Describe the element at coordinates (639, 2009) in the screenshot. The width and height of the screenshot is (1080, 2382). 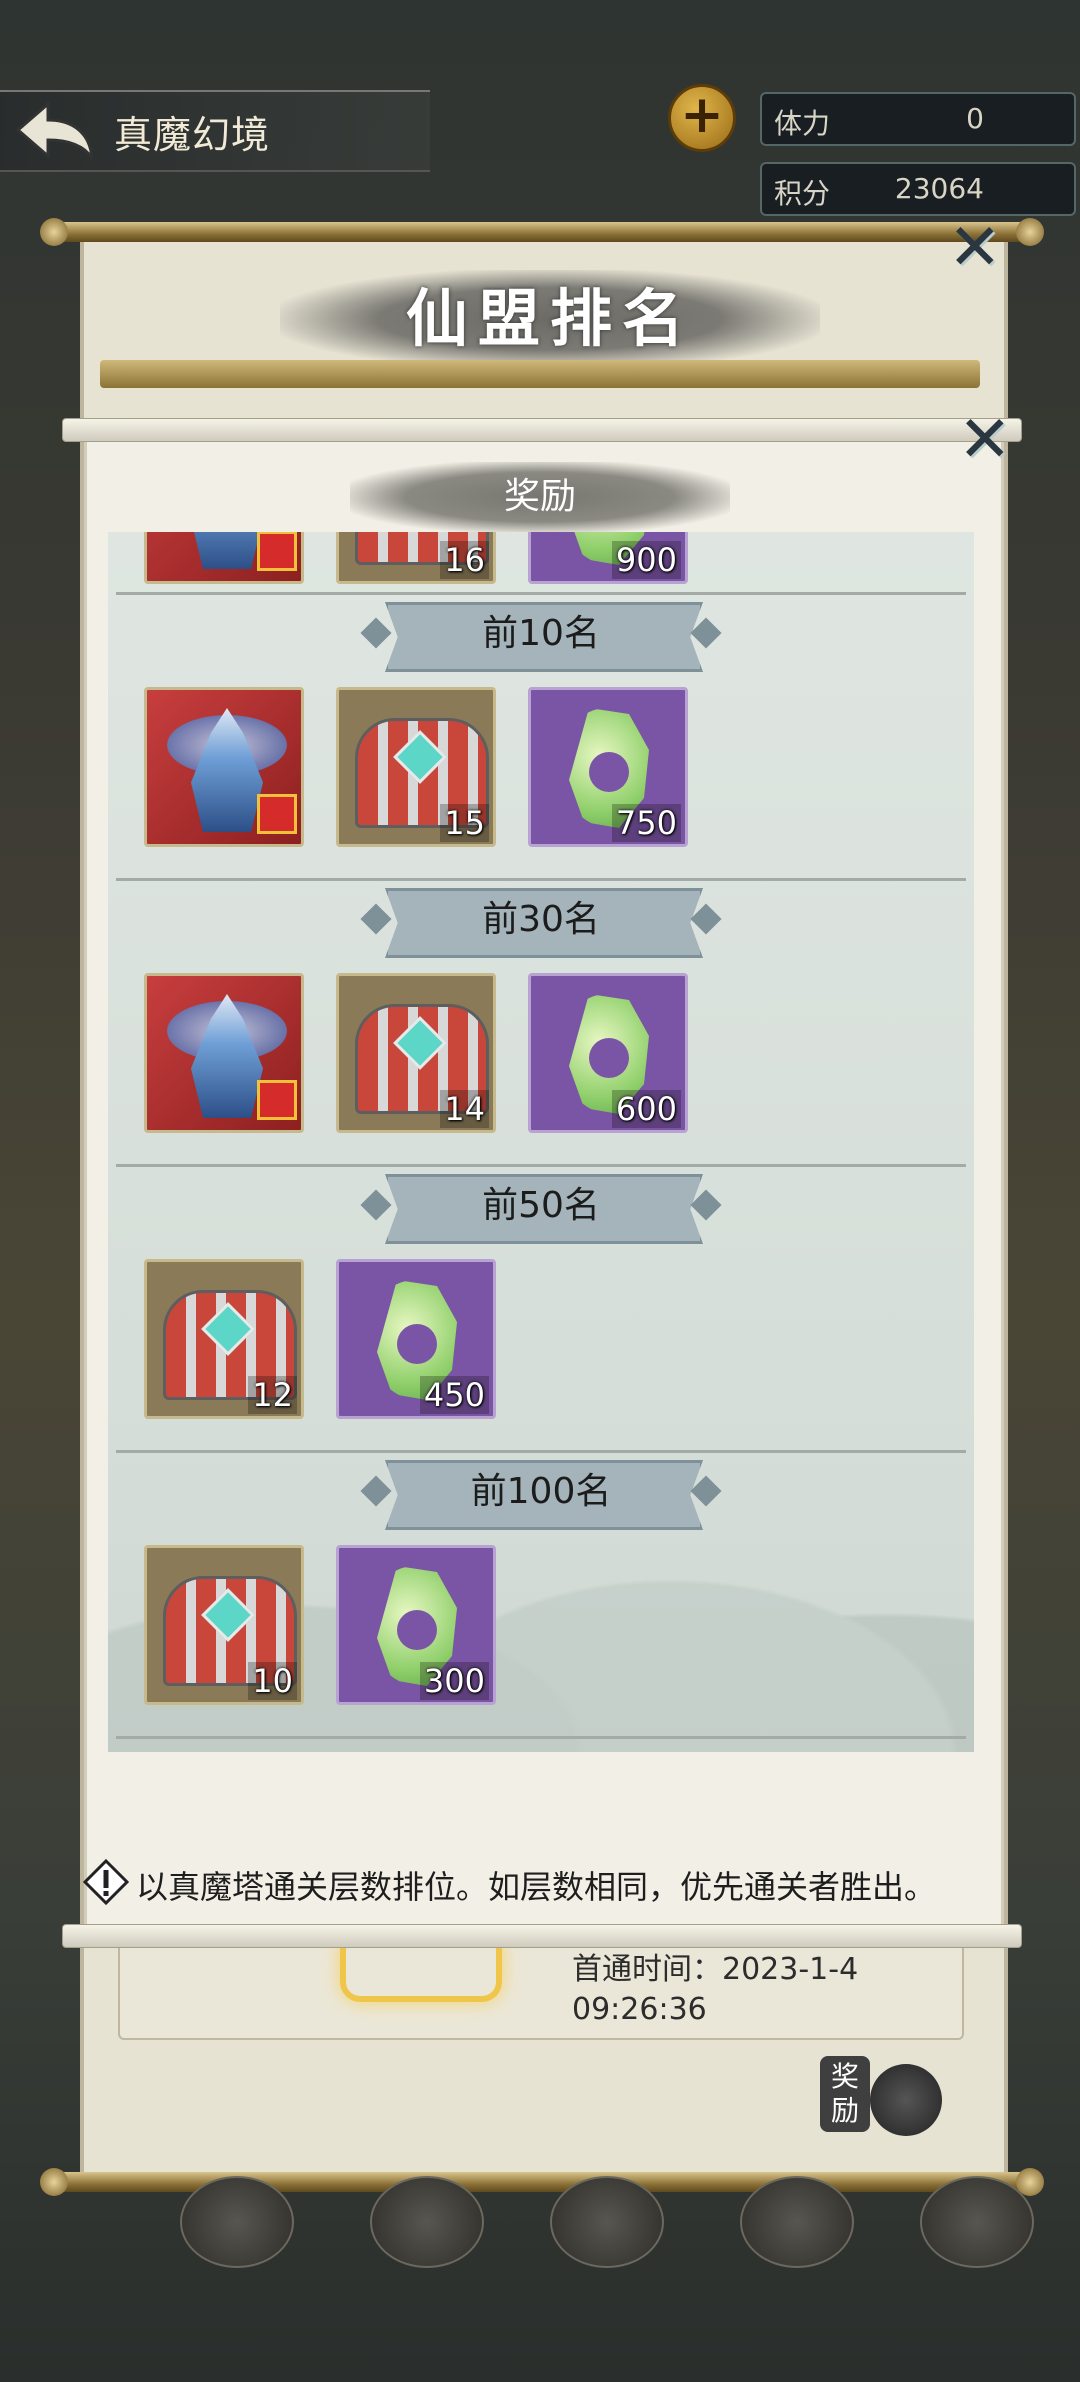
I see `first-clear-clock: 09:26:36` at that location.